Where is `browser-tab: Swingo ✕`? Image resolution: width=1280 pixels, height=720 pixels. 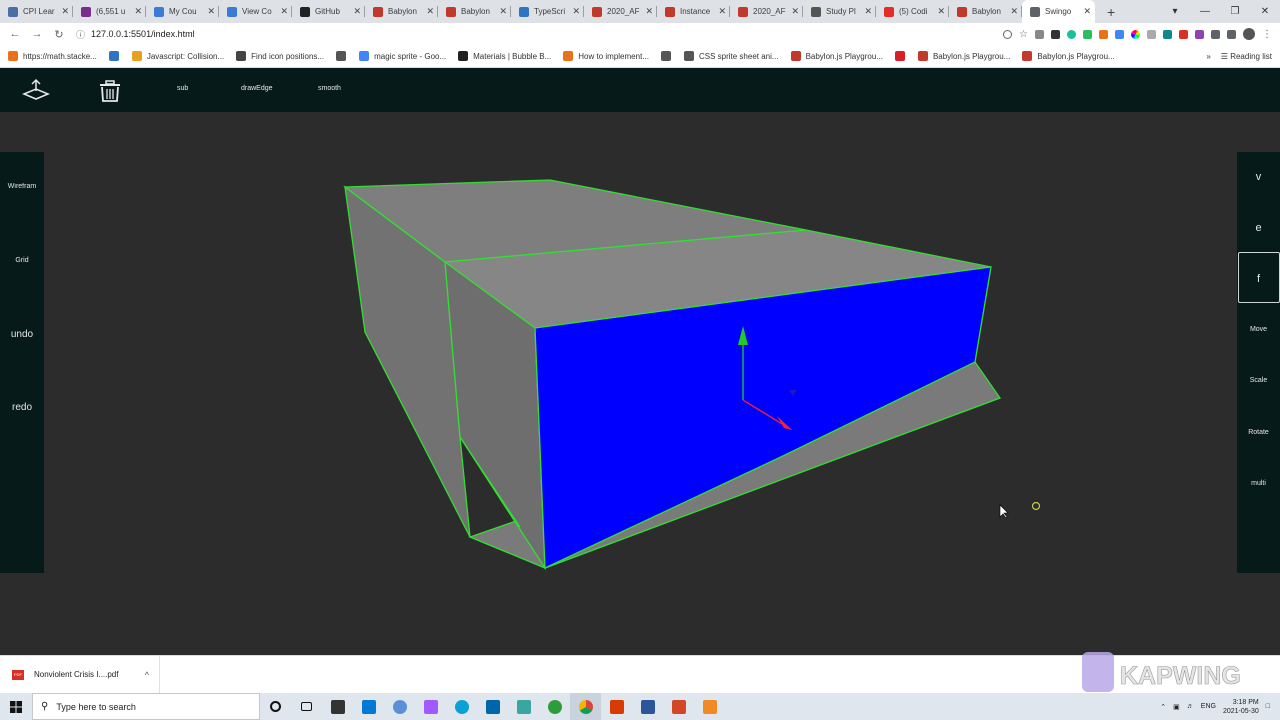
browser-tab: Swingo ✕ is located at coordinates (1058, 11).